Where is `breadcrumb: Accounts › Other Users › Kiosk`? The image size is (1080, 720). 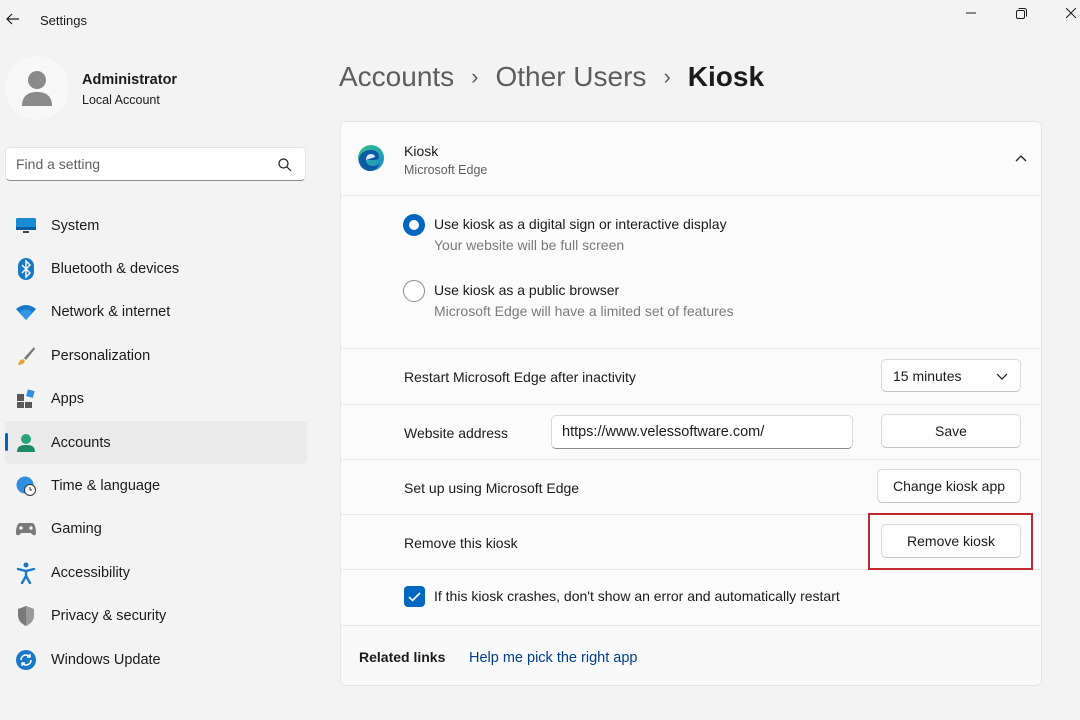 breadcrumb: Accounts › Other Users › Kiosk is located at coordinates (551, 77).